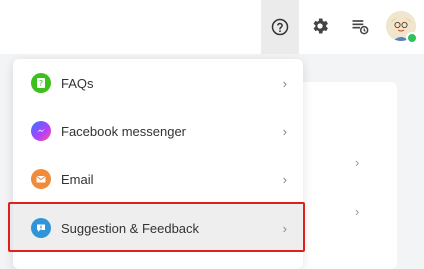 The image size is (424, 269). I want to click on help-button, so click(280, 27).